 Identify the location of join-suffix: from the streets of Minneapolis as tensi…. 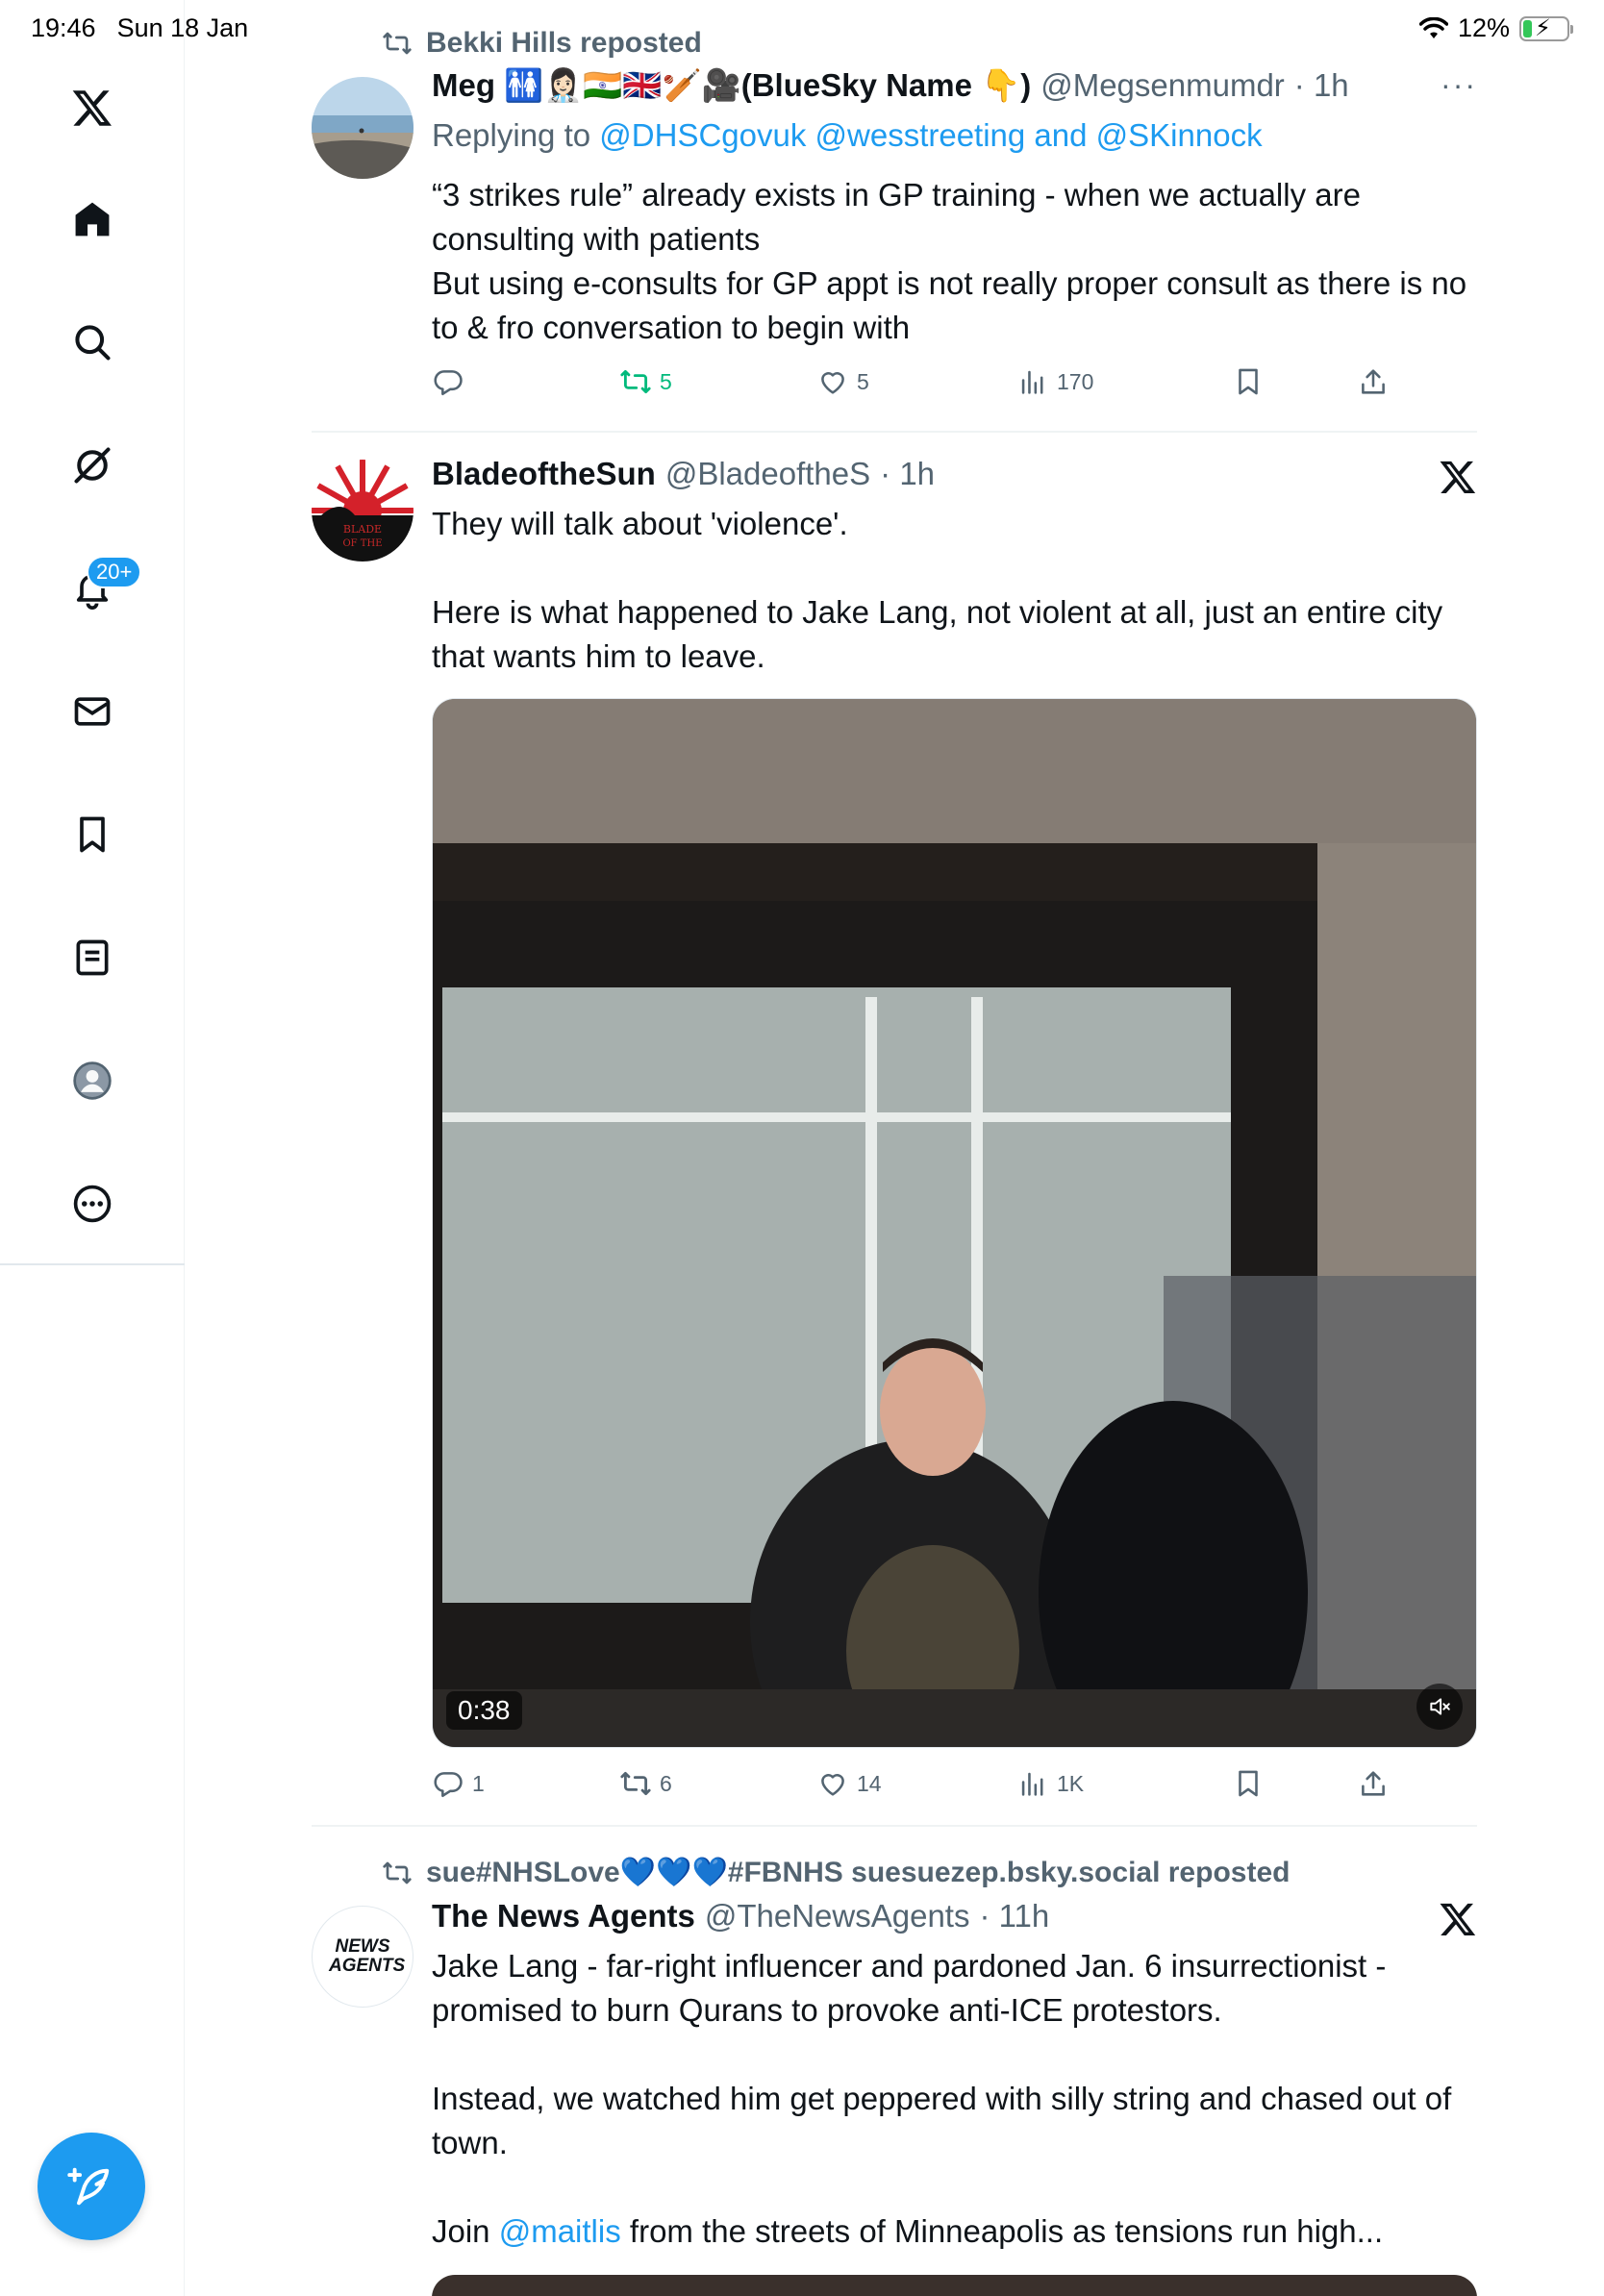
(1006, 2231).